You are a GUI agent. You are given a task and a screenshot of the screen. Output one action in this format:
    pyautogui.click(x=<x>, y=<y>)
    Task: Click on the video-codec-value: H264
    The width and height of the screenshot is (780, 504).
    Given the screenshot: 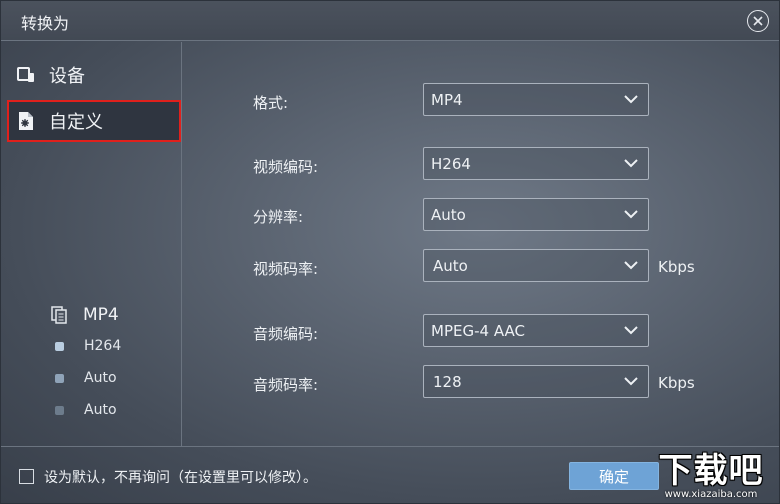 What is the action you would take?
    pyautogui.click(x=451, y=163)
    